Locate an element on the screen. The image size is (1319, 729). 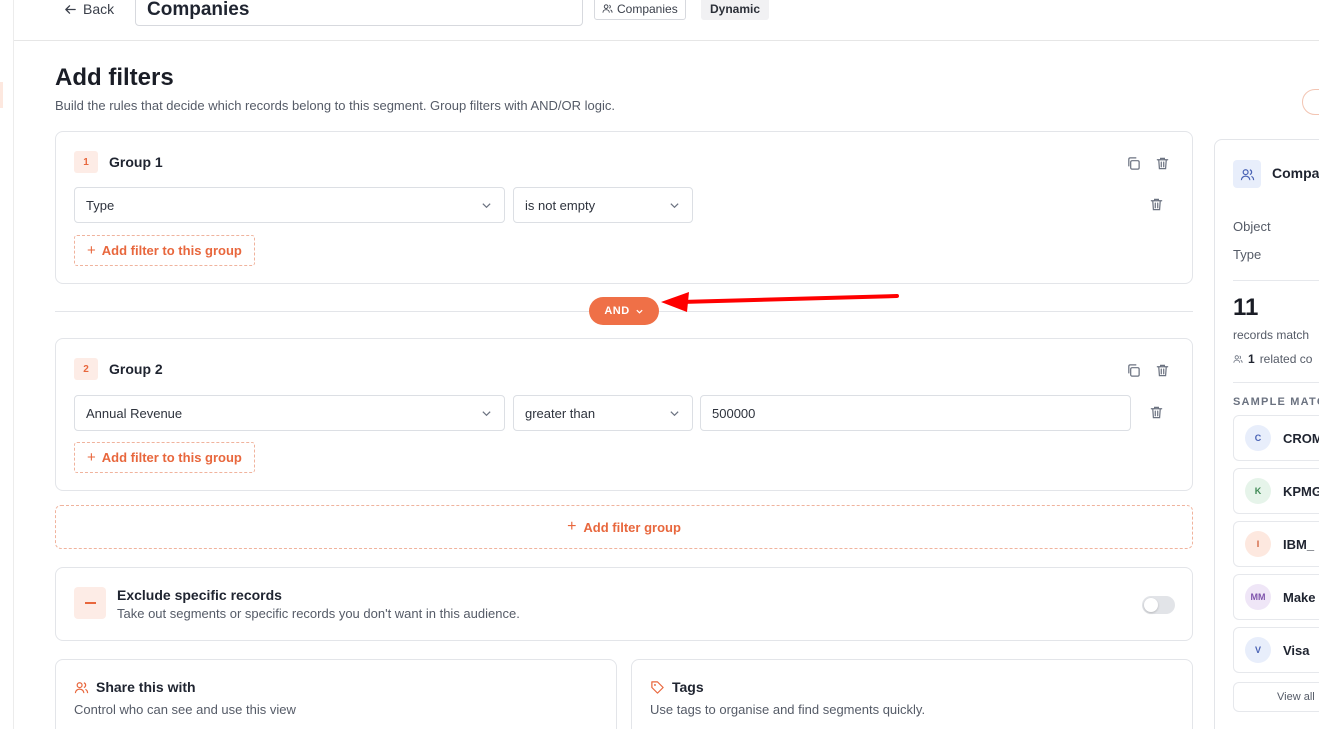
object-chip: Companies is located at coordinates (640, 10).